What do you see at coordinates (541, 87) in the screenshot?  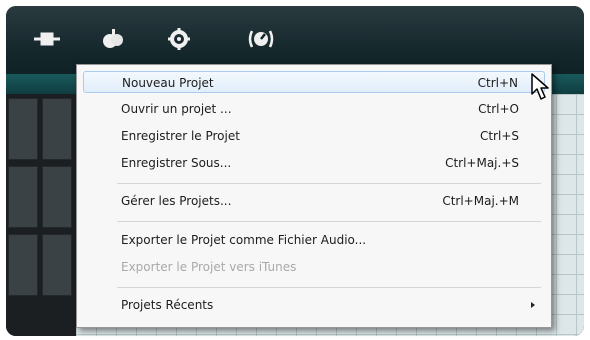 I see `mouse-pointer-icon` at bounding box center [541, 87].